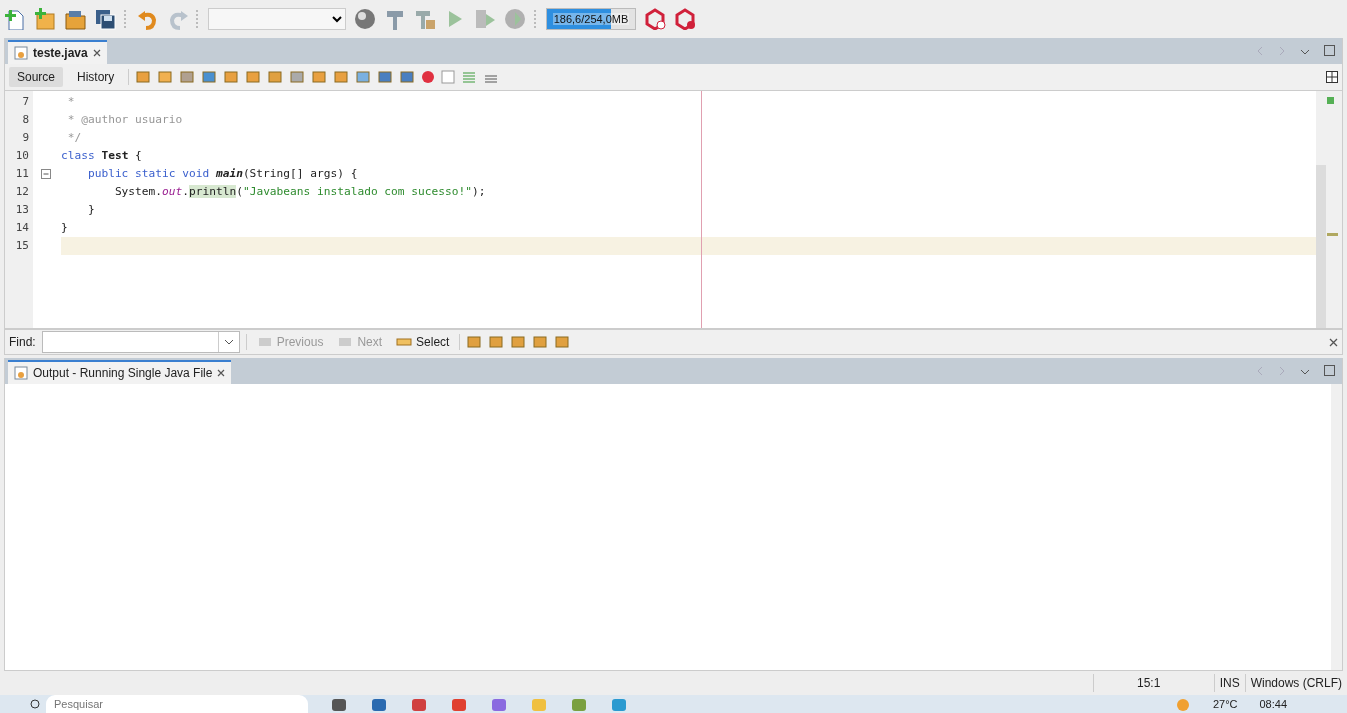 The height and width of the screenshot is (713, 1347). I want to click on insert-mode: INS, so click(1229, 683).